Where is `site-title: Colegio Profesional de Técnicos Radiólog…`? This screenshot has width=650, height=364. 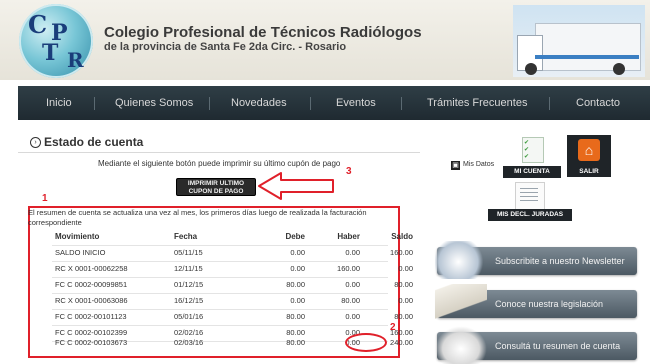 site-title: Colegio Profesional de Técnicos Radiólog… is located at coordinates (263, 32).